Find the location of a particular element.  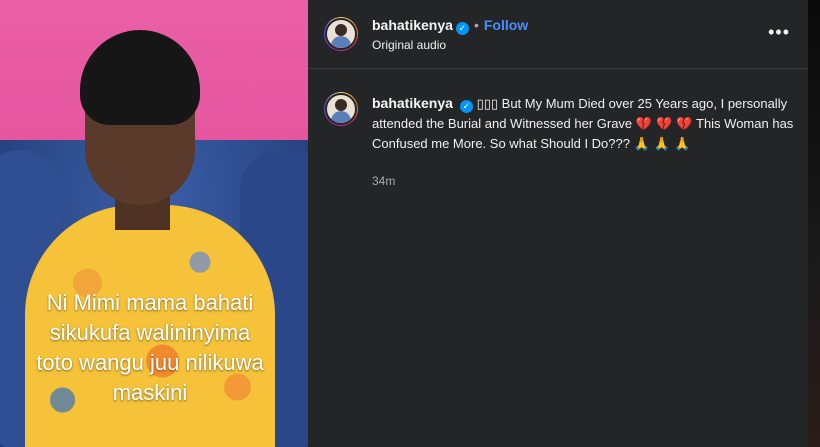

comment-avatar is located at coordinates (341, 109).